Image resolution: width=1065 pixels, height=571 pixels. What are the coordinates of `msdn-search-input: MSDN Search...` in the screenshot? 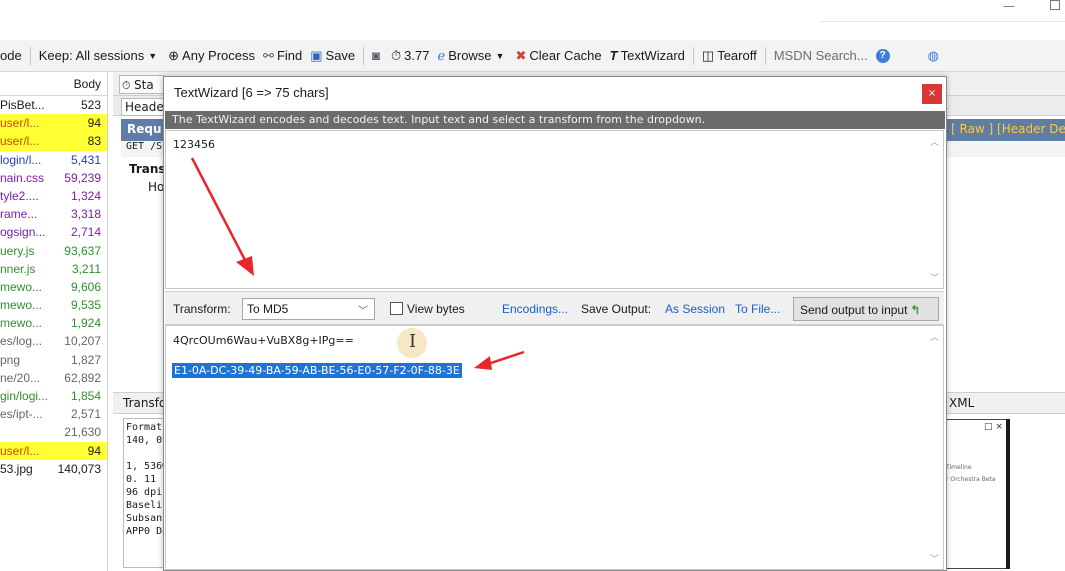 It's located at (821, 56).